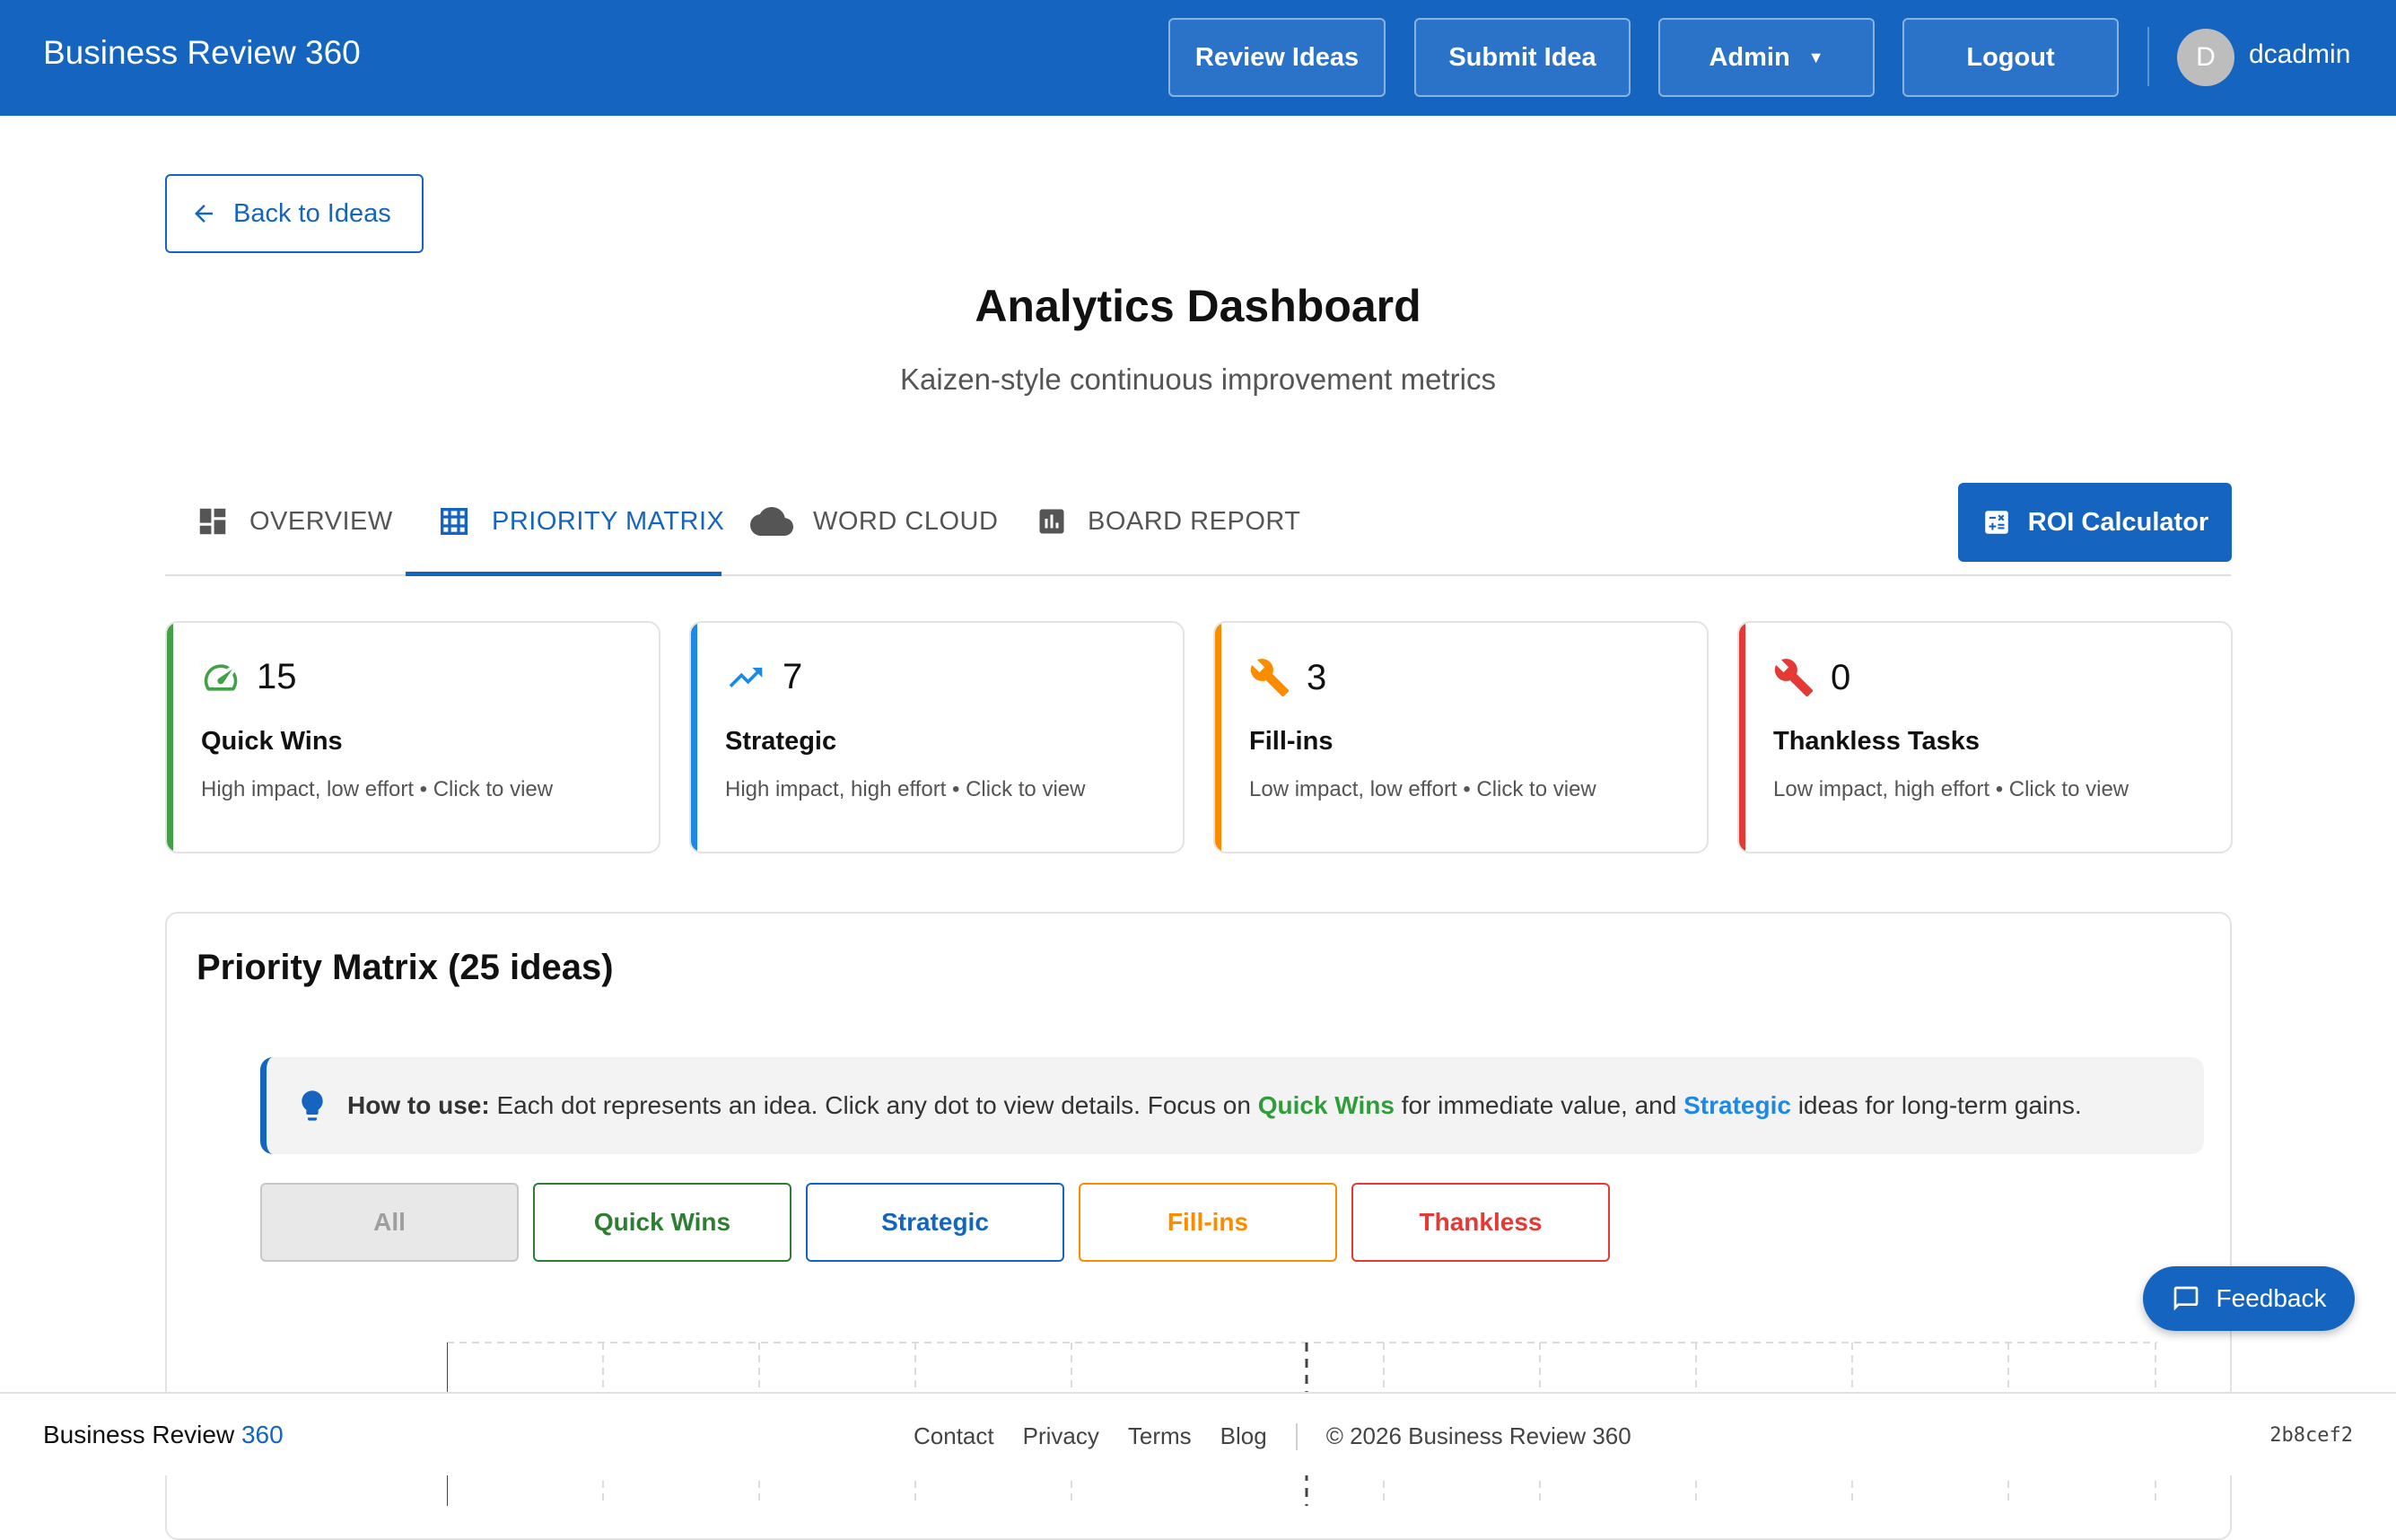  Describe the element at coordinates (312, 213) in the screenshot. I see `back-label: Back to Ideas` at that location.